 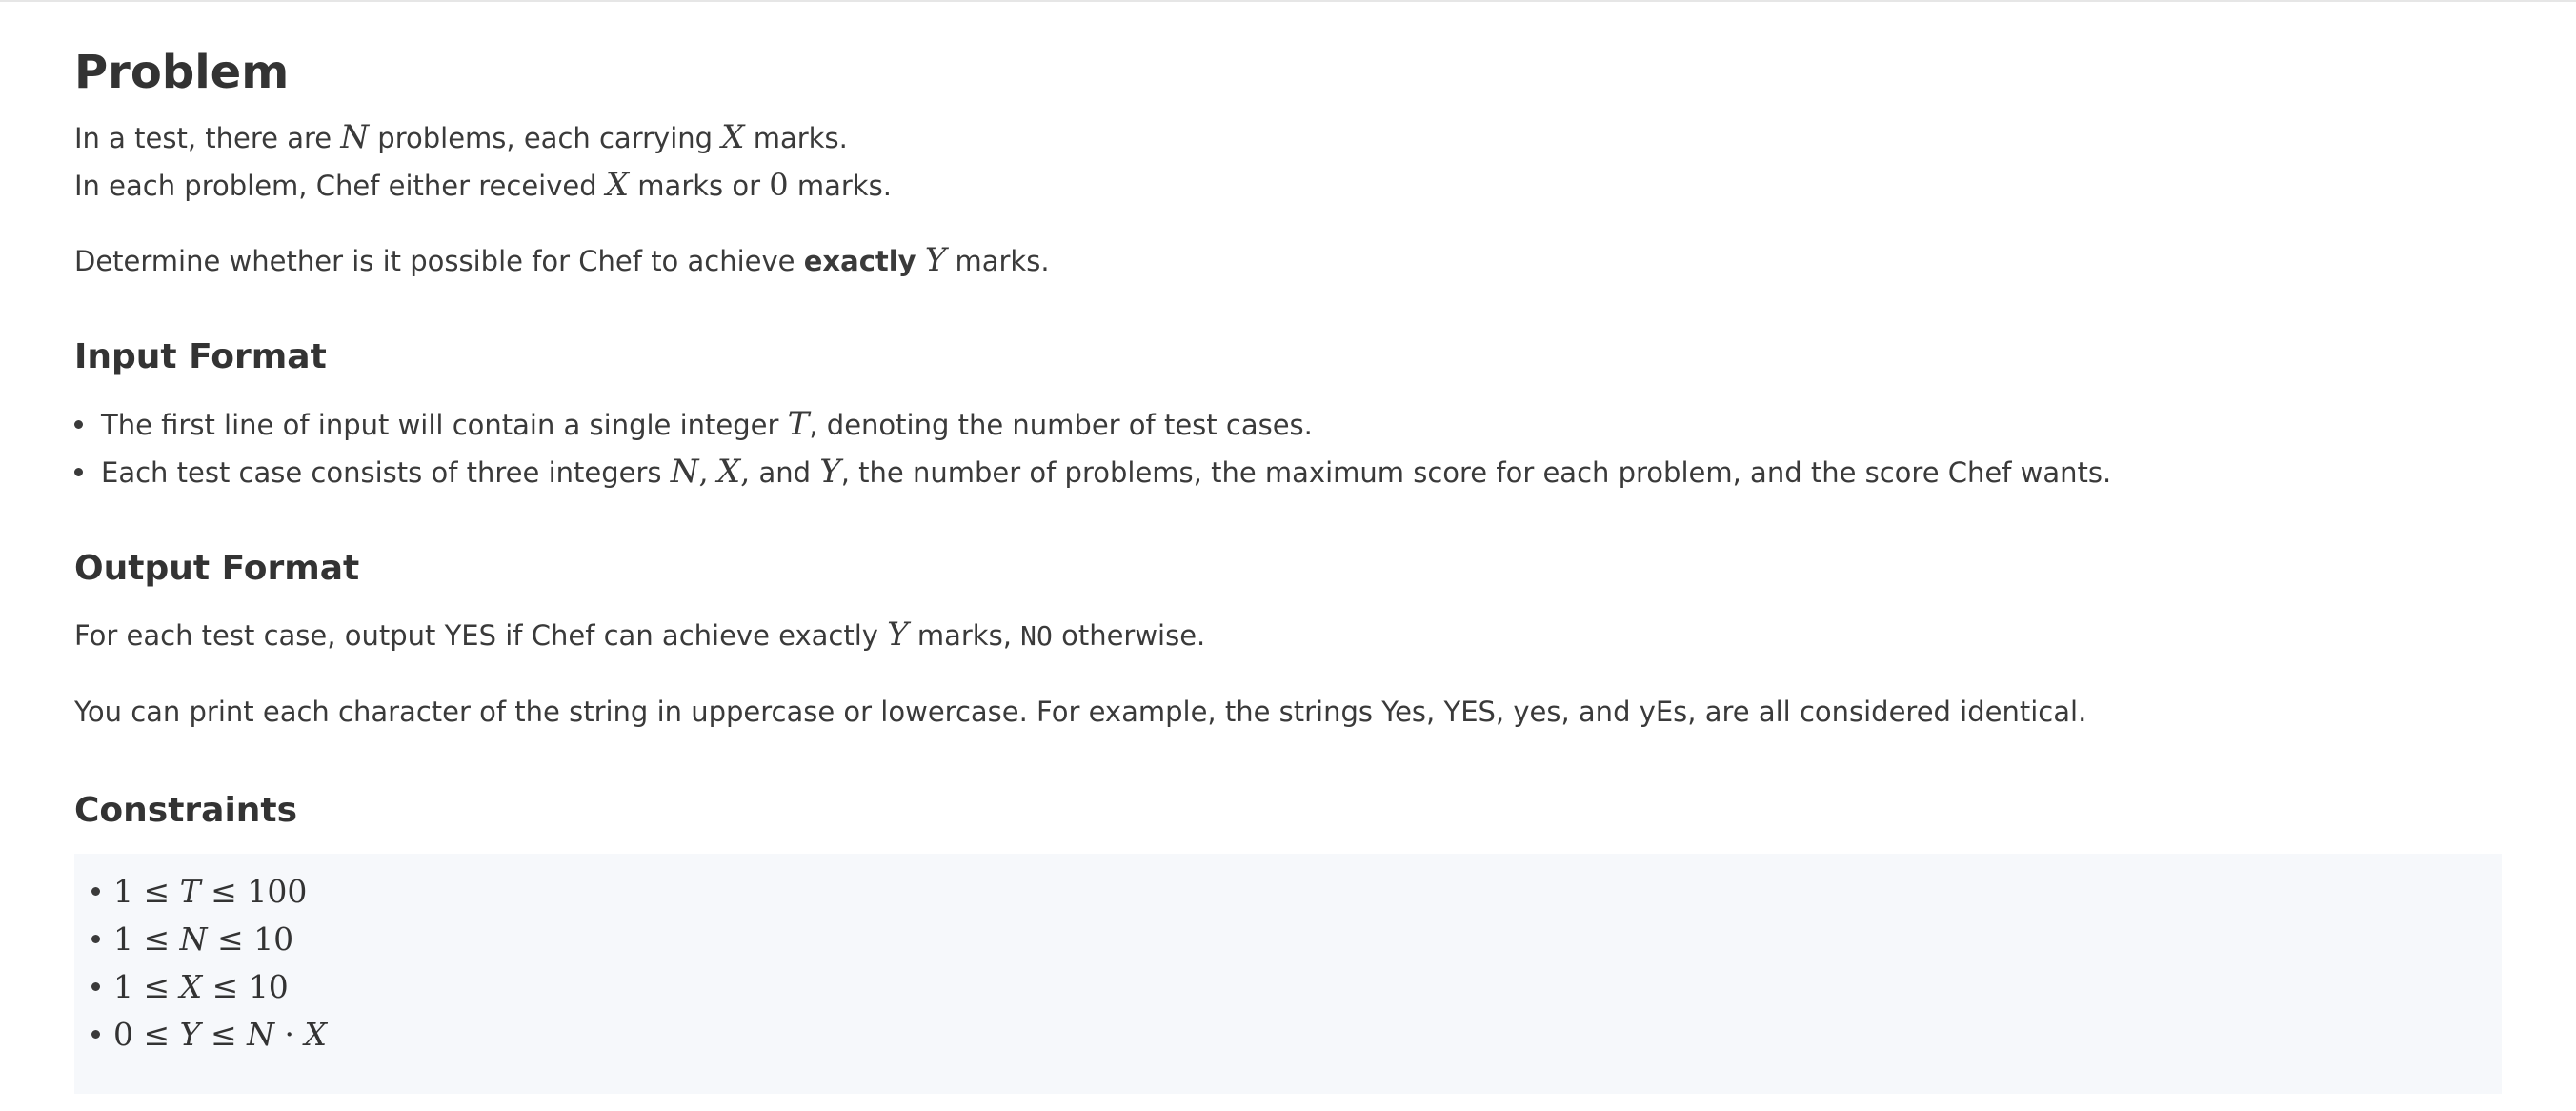 I want to click on constraint-item: 1 ≤ X ≤ 10, so click(x=190, y=987).